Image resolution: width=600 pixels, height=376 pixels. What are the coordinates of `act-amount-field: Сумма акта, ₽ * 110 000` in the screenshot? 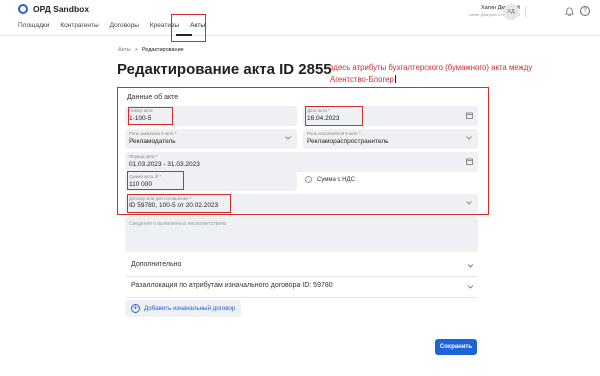 It's located at (211, 181).